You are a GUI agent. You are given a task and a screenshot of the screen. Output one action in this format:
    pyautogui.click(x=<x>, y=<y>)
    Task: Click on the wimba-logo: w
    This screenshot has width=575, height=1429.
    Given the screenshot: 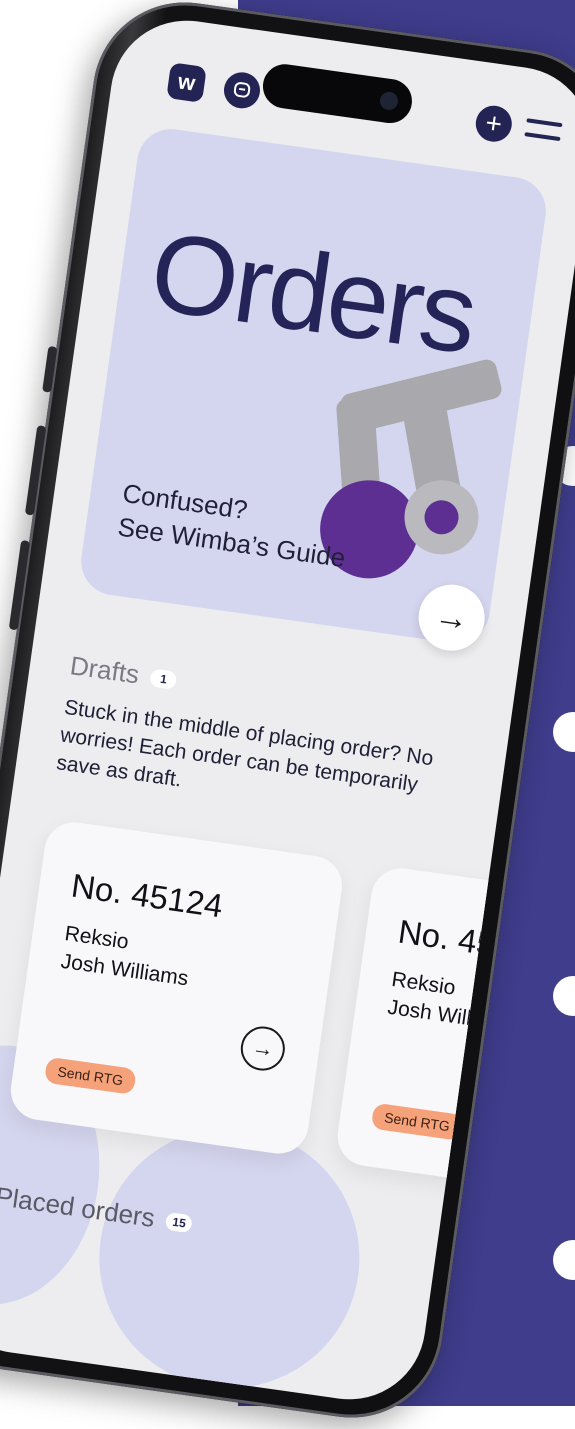 What is the action you would take?
    pyautogui.click(x=186, y=82)
    